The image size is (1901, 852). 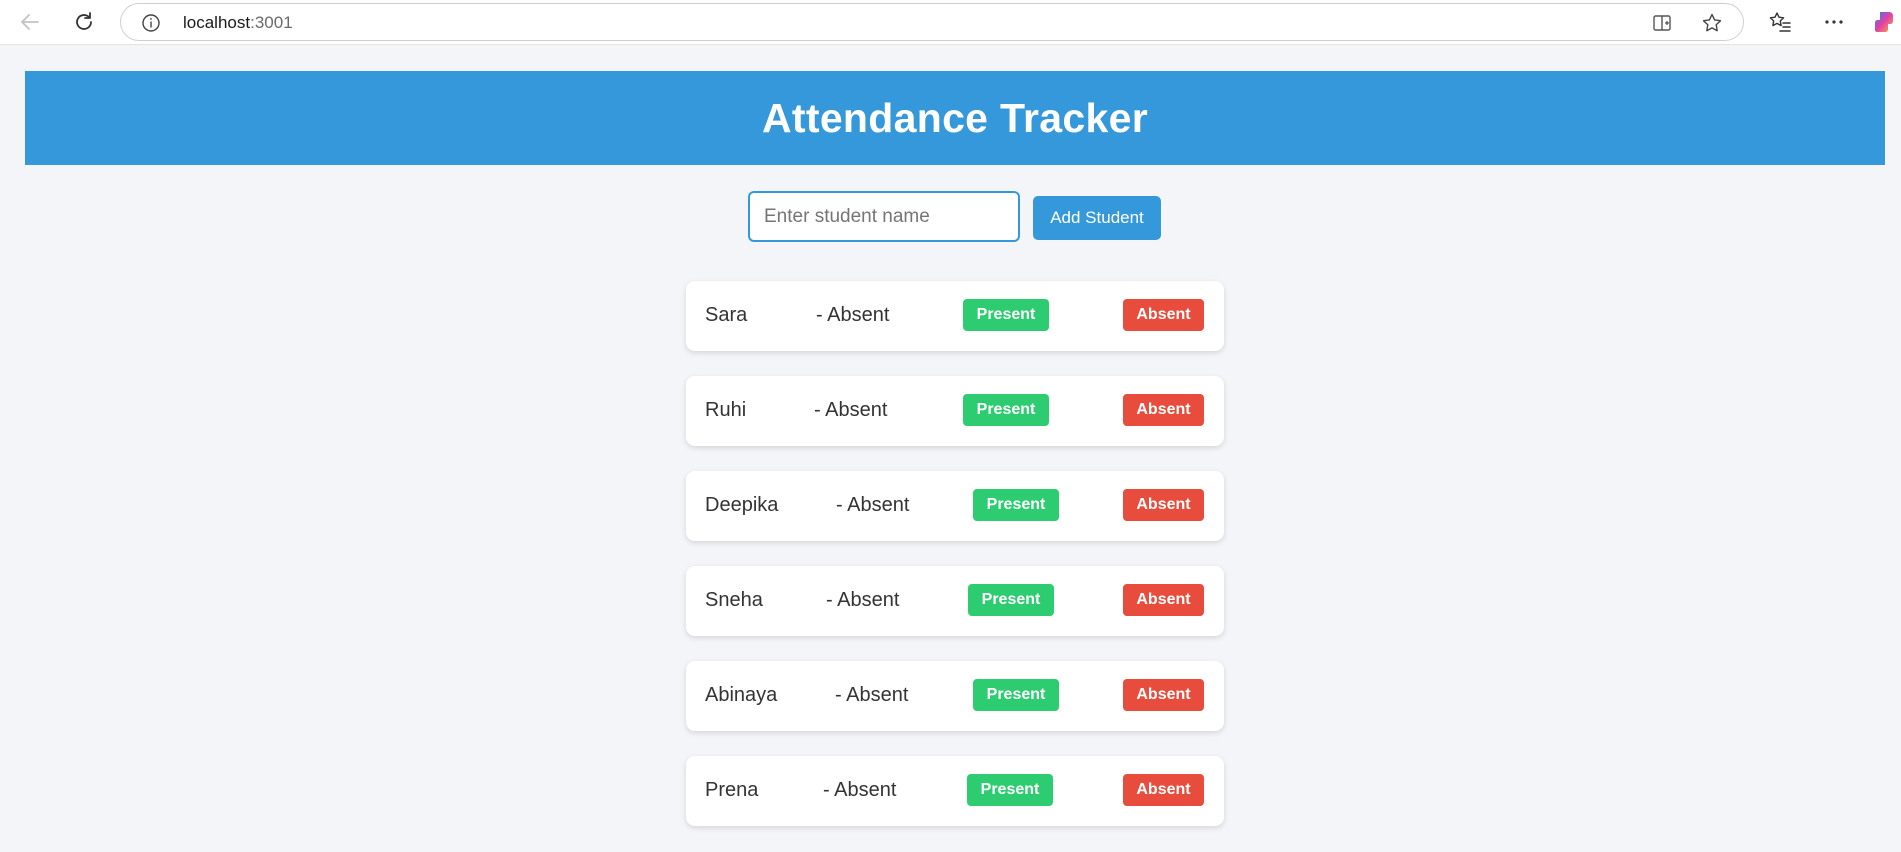 I want to click on page-title: Attendance Tracker, so click(x=955, y=117).